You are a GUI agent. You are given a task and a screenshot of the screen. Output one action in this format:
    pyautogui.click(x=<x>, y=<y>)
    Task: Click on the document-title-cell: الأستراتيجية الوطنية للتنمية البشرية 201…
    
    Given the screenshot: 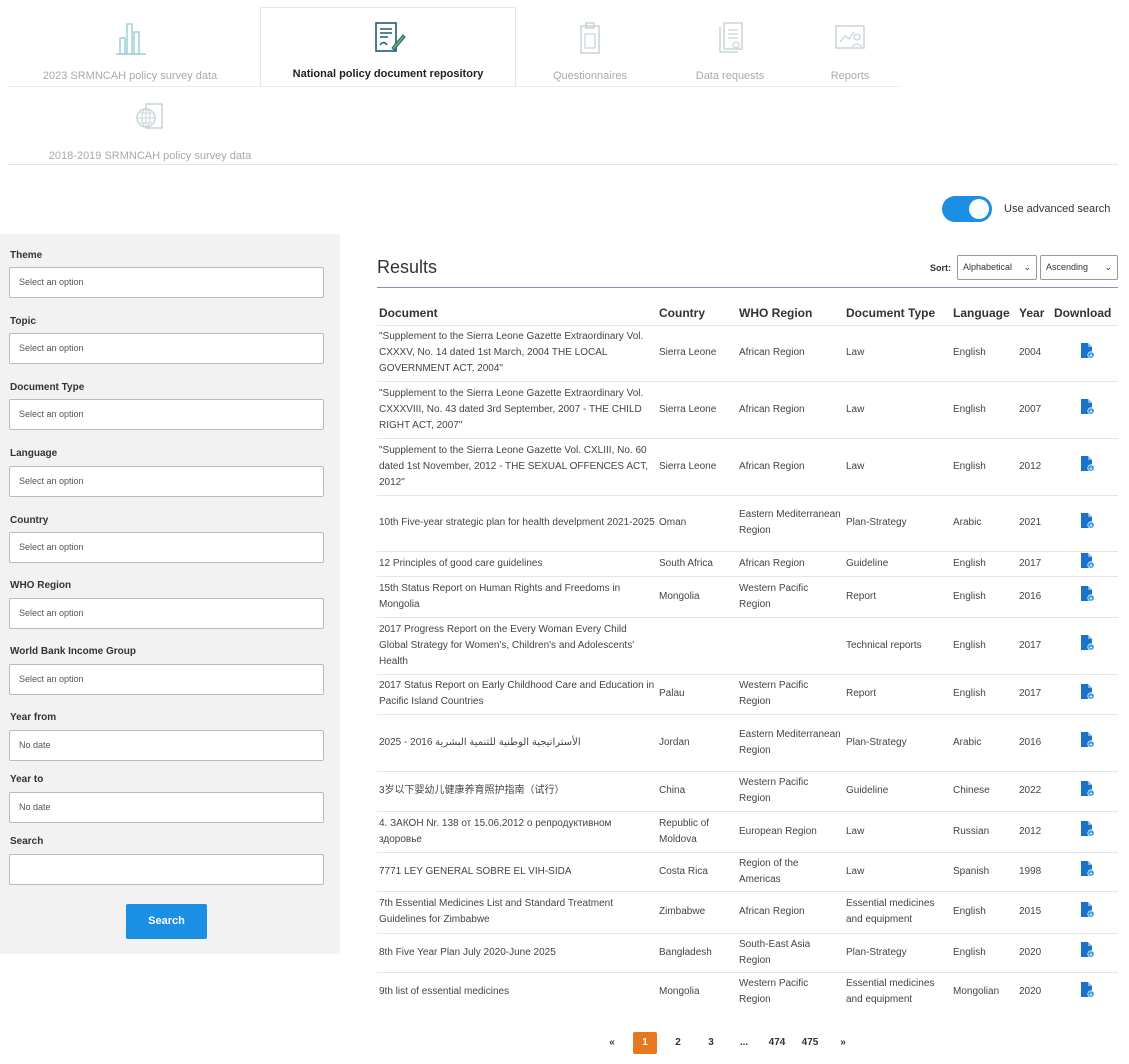 What is the action you would take?
    pyautogui.click(x=517, y=742)
    